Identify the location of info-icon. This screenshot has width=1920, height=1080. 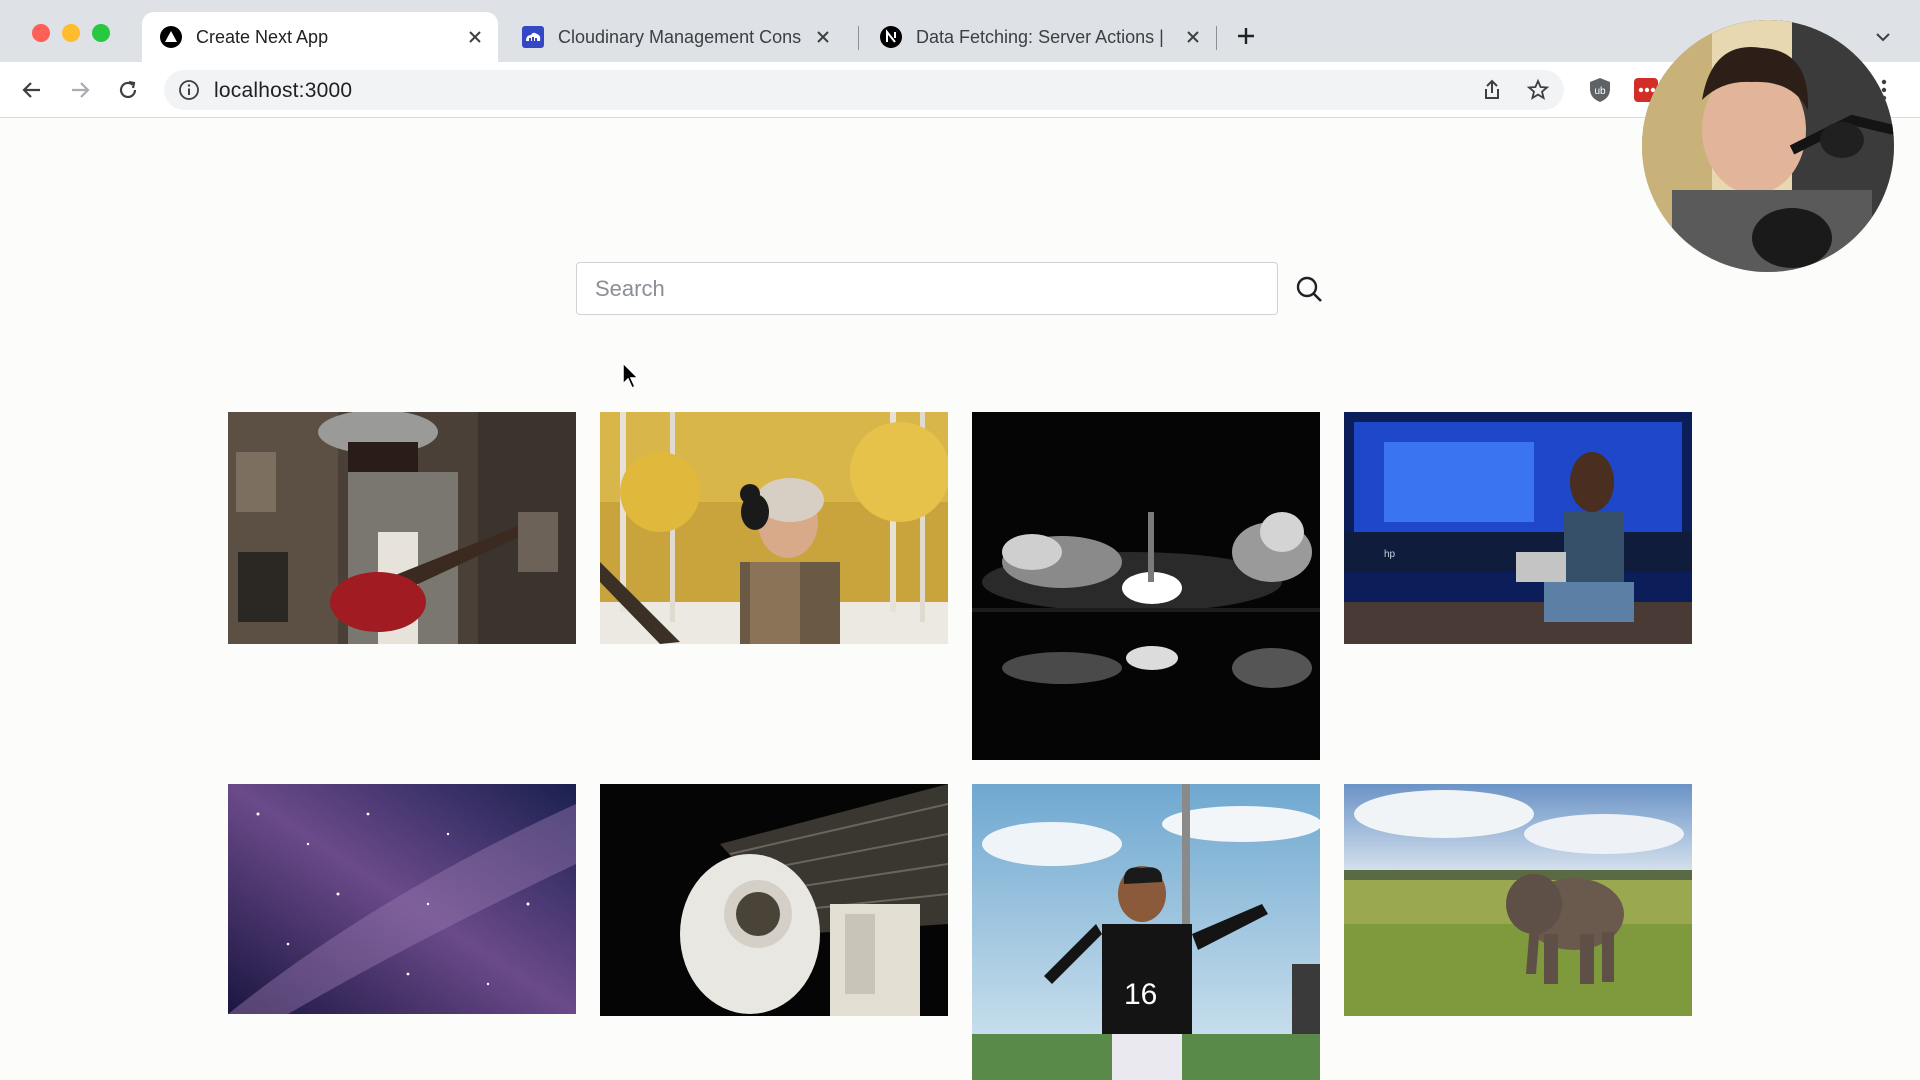
(189, 90).